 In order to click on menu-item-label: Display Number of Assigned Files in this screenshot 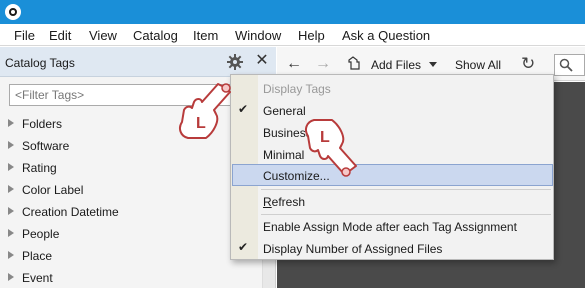, I will do `click(353, 249)`.